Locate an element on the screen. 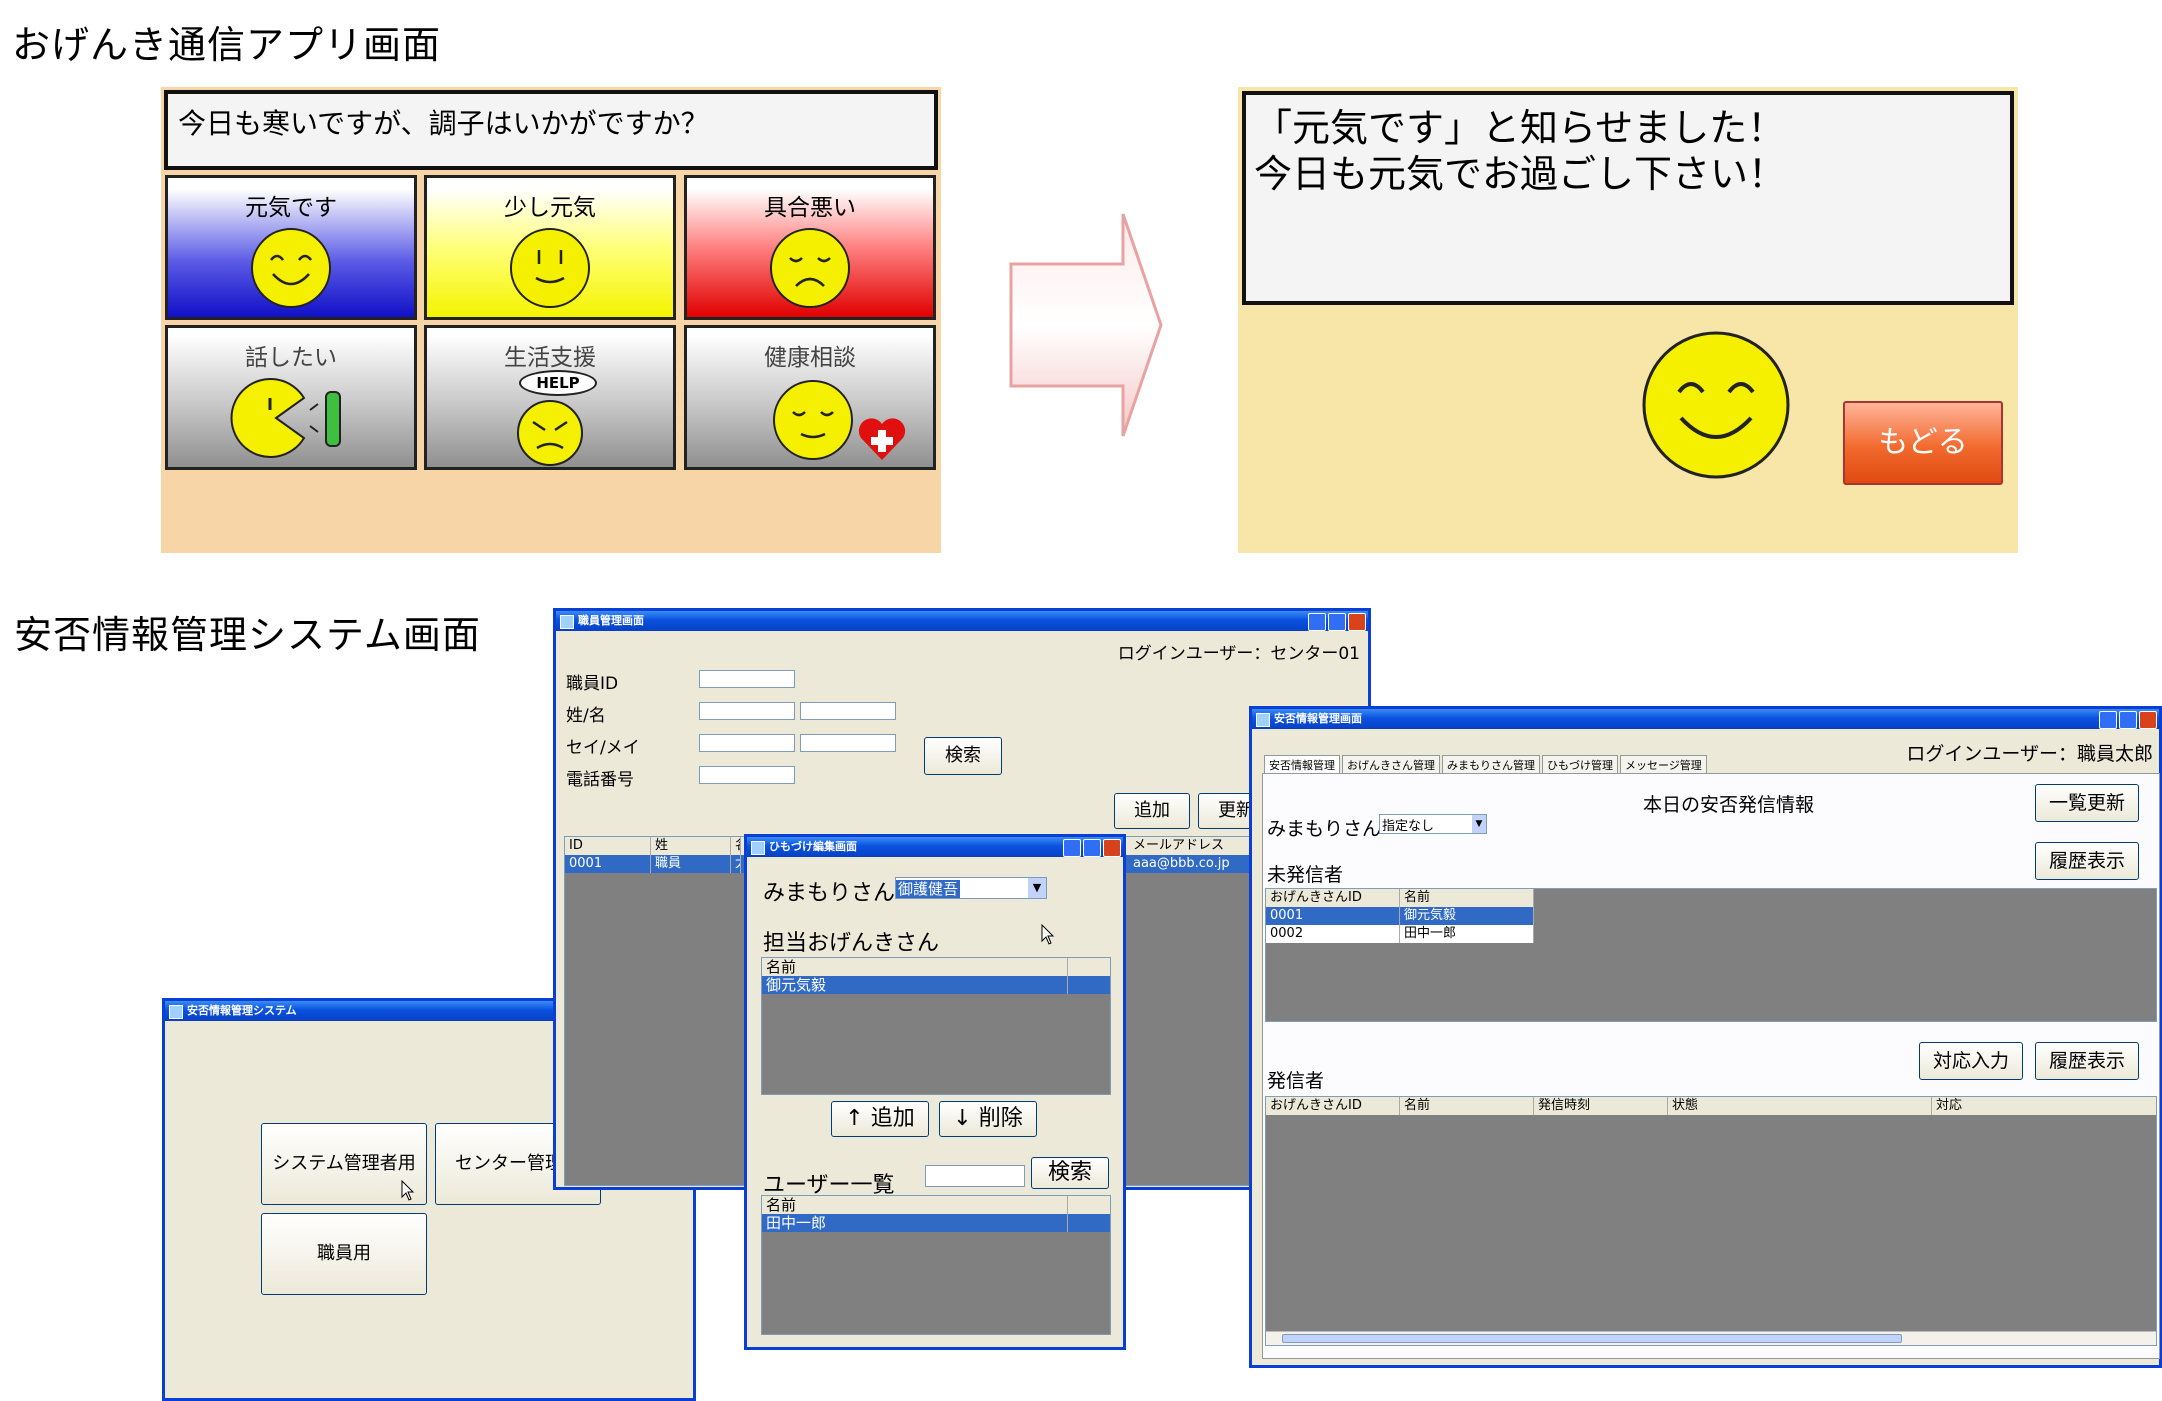  horizontal-scrollbar is located at coordinates (1711, 1338).